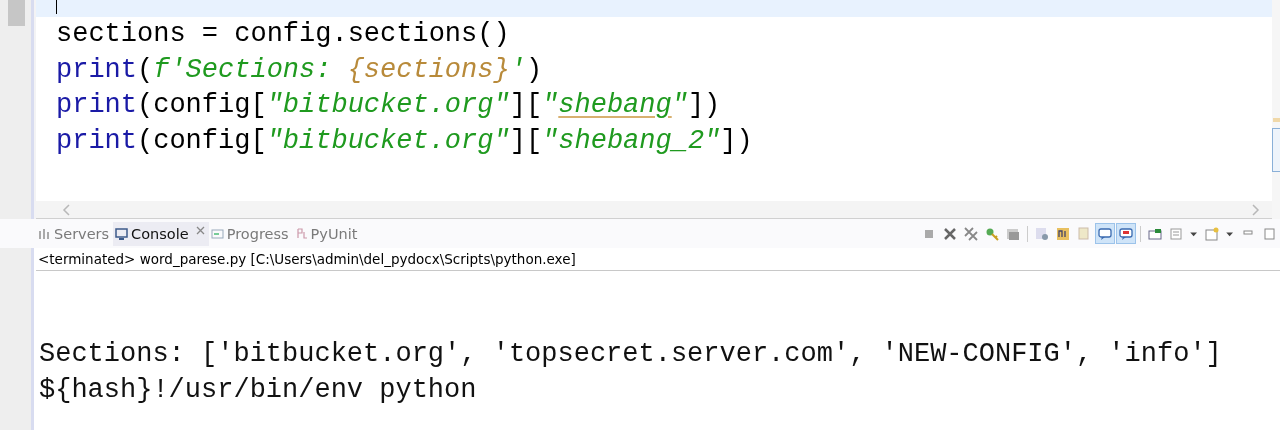  I want to click on servers-view-icon, so click(44, 233).